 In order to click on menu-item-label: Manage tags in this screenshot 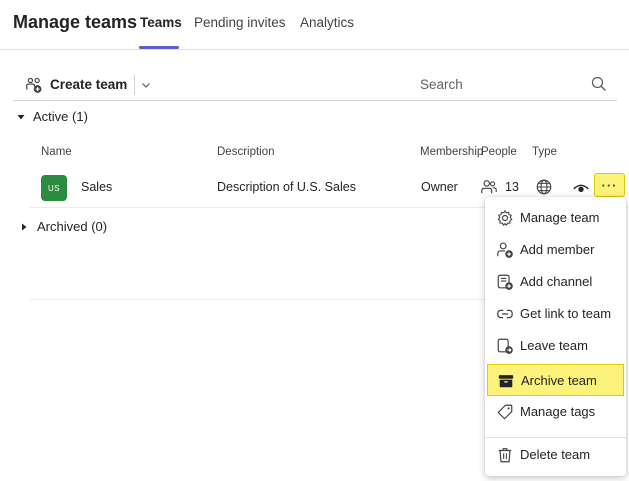, I will do `click(558, 411)`.